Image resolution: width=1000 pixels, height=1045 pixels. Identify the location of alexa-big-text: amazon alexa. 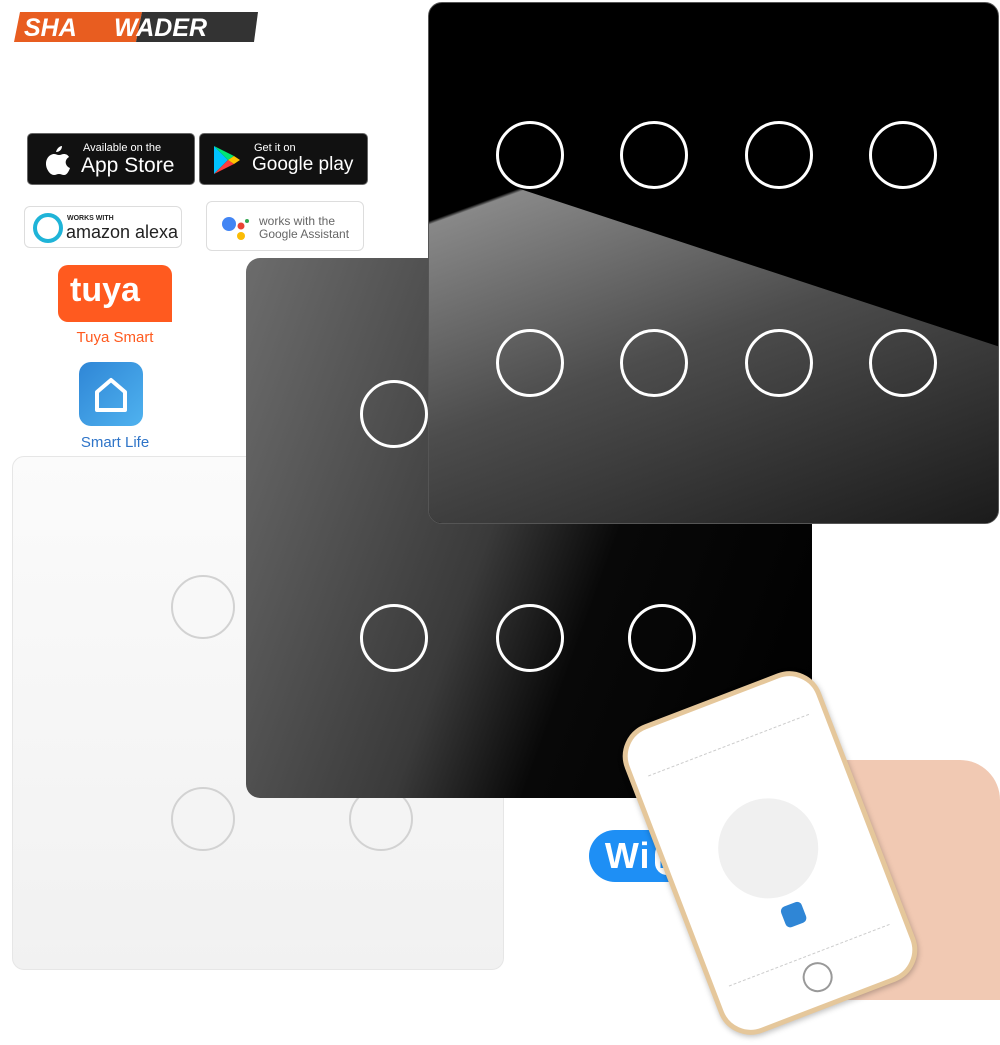
(122, 232).